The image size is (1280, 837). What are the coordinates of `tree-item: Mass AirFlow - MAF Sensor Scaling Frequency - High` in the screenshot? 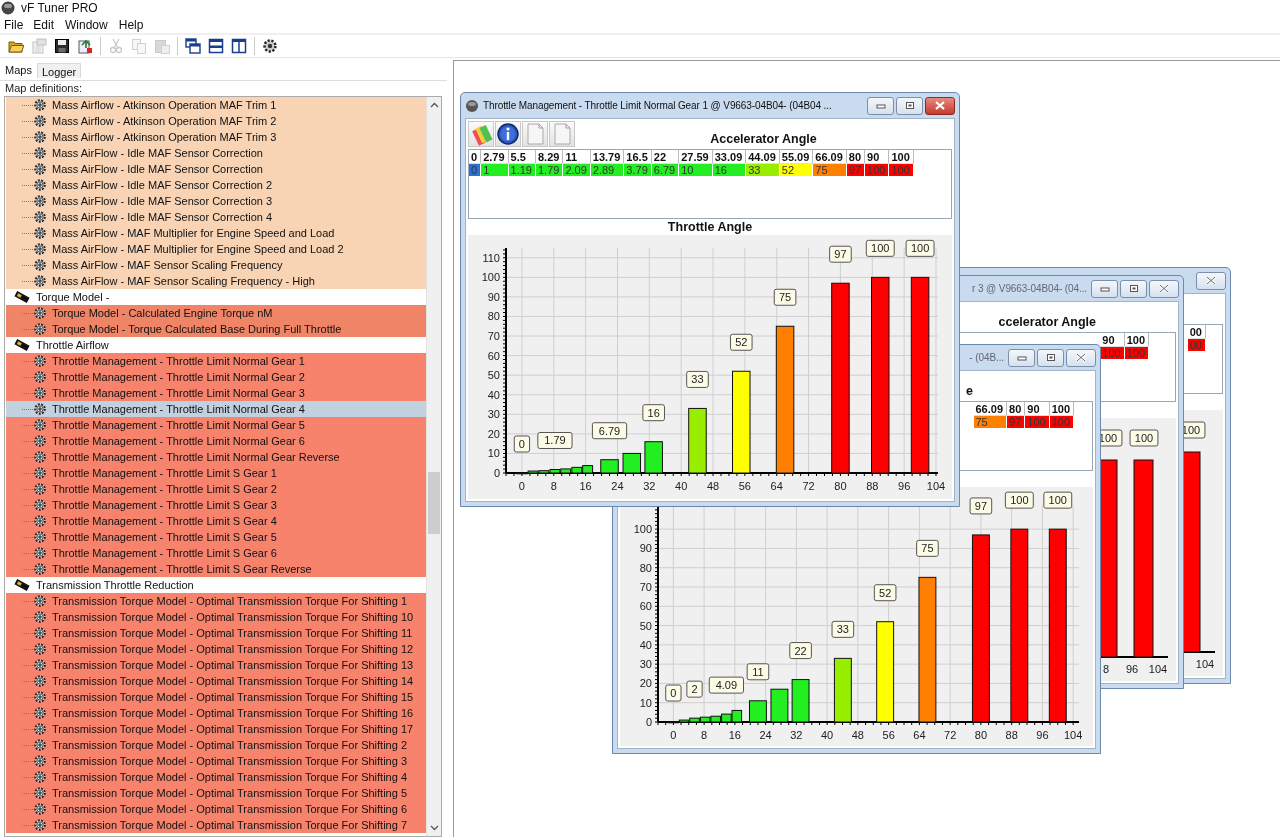 It's located at (216, 281).